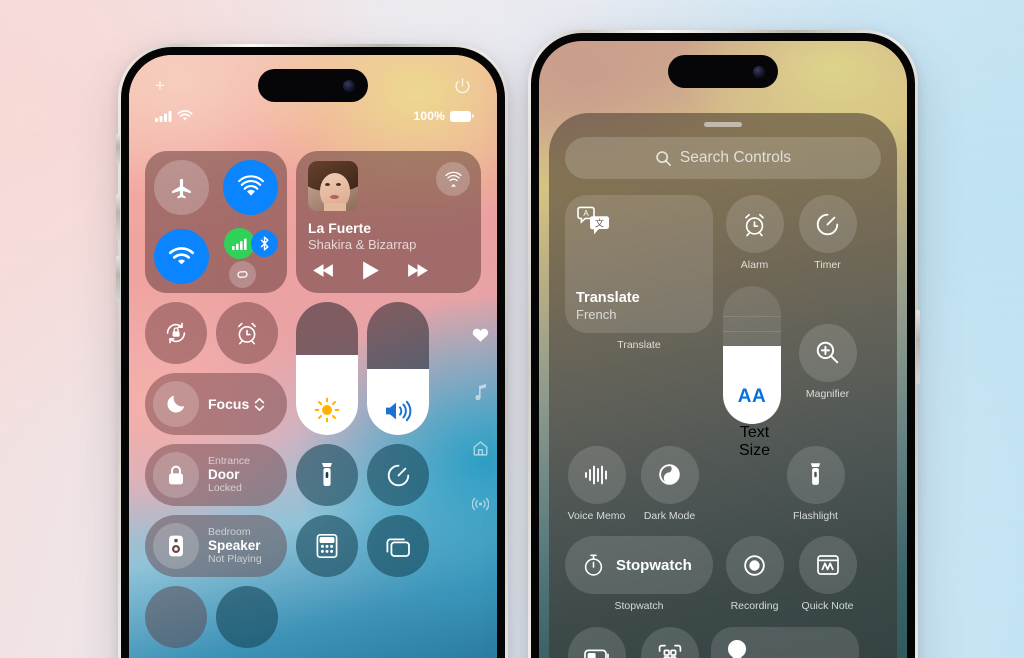 The width and height of the screenshot is (1024, 658). What do you see at coordinates (323, 270) in the screenshot?
I see `rewind-icon` at bounding box center [323, 270].